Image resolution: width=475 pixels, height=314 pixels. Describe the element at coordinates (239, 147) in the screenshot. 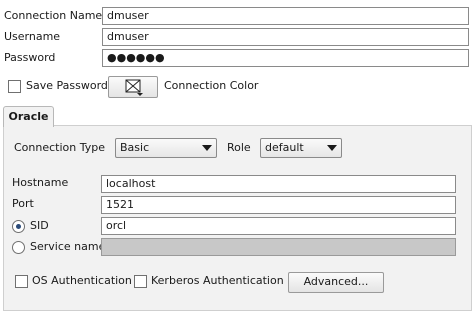

I see `role-label: Role` at that location.